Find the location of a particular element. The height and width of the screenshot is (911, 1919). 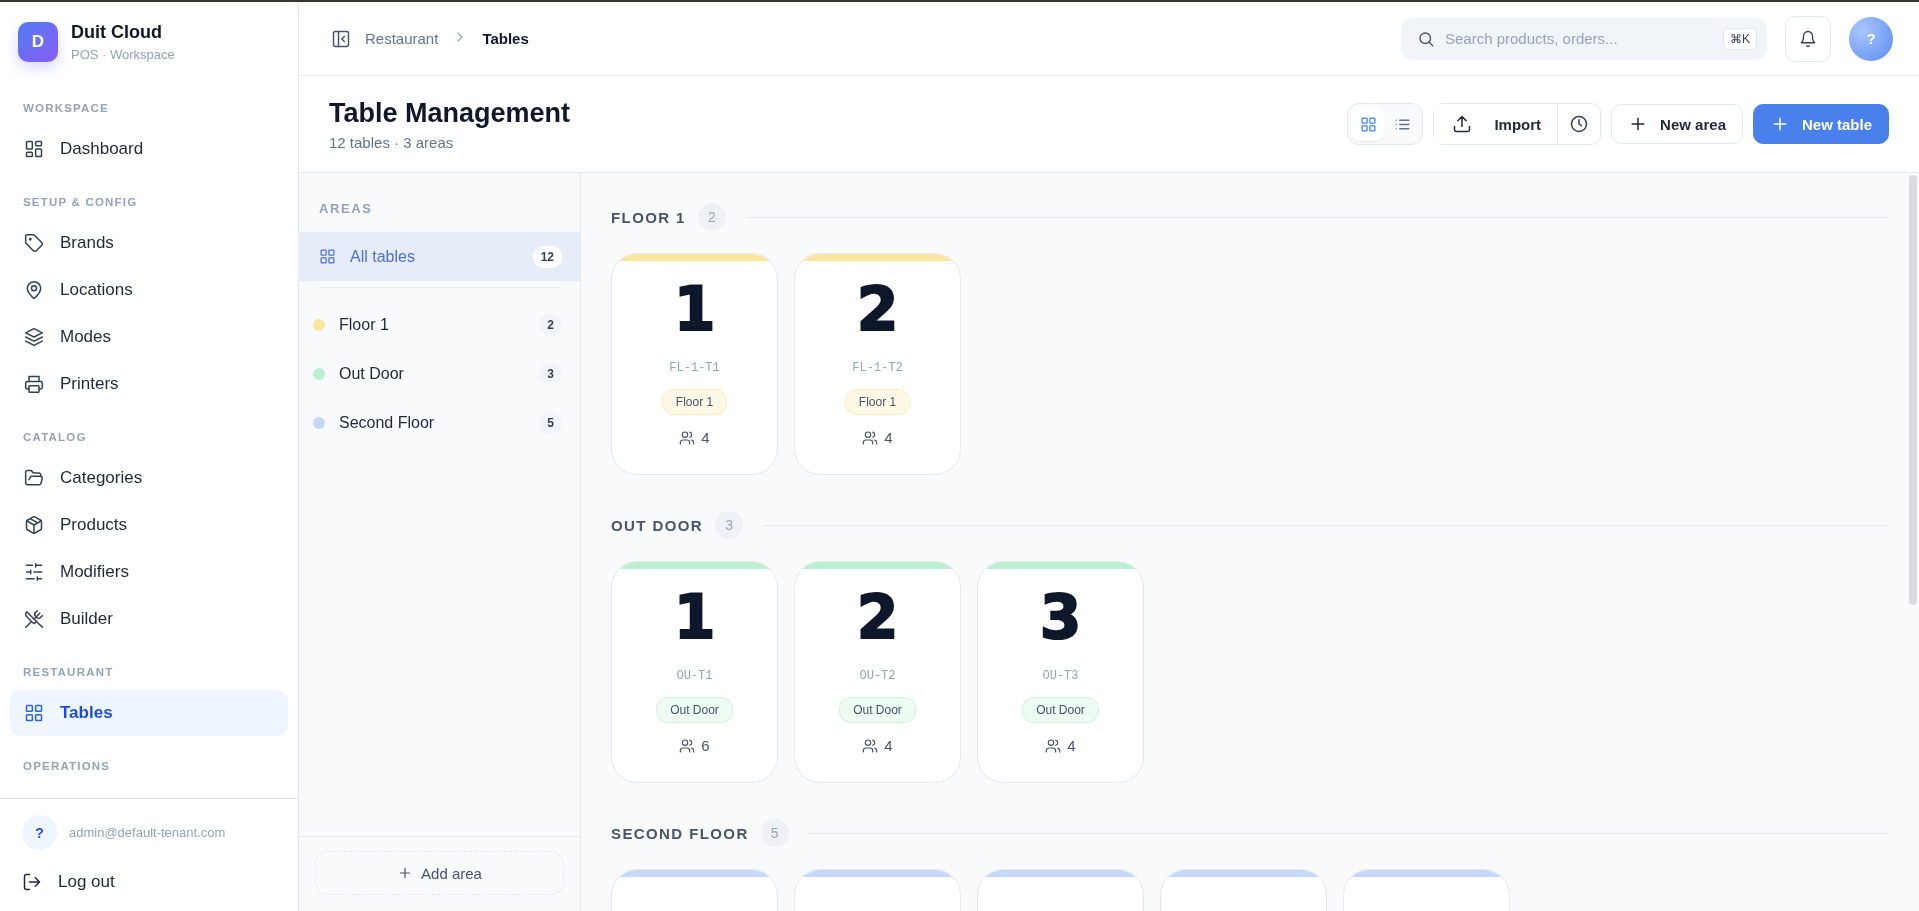

tag-icon is located at coordinates (34, 243).